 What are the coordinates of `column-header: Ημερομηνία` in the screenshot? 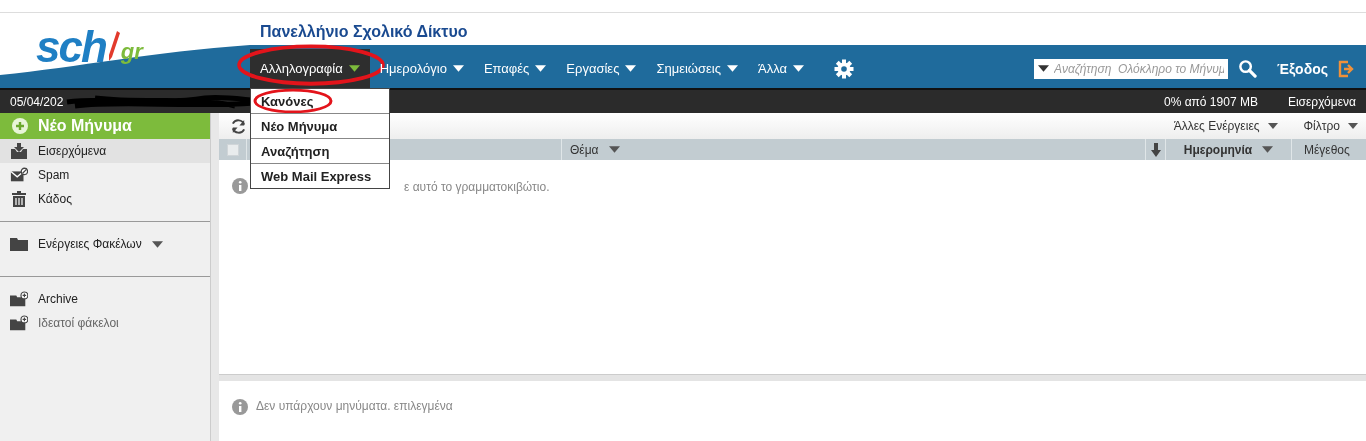 It's located at (1228, 149).